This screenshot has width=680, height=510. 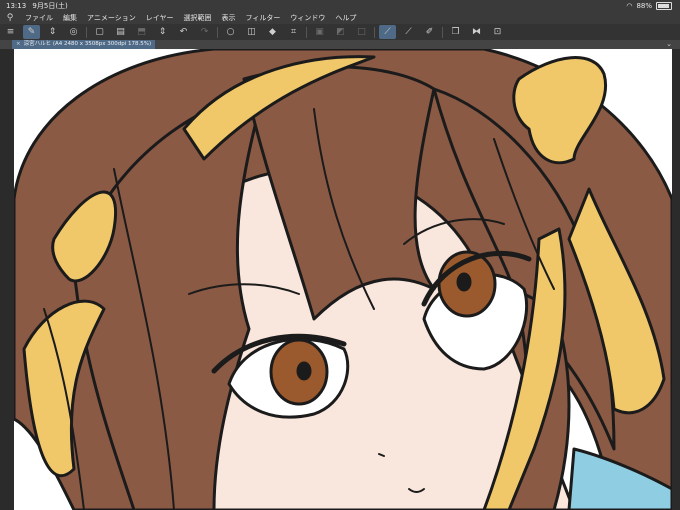 I want to click on transform-icon: ⊡, so click(x=497, y=32).